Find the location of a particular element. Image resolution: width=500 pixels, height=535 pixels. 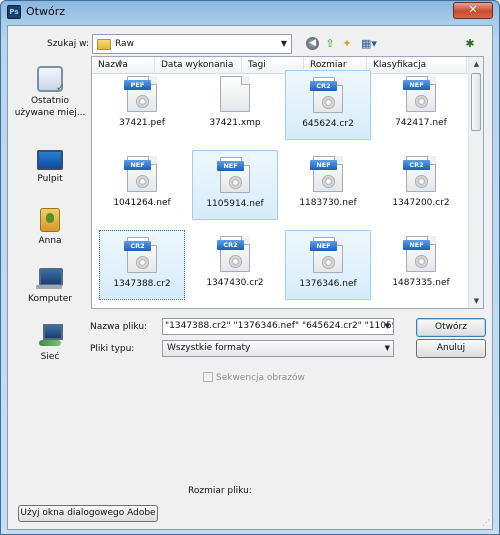

file-size-label: Rozmiar pliku: is located at coordinates (220, 491).